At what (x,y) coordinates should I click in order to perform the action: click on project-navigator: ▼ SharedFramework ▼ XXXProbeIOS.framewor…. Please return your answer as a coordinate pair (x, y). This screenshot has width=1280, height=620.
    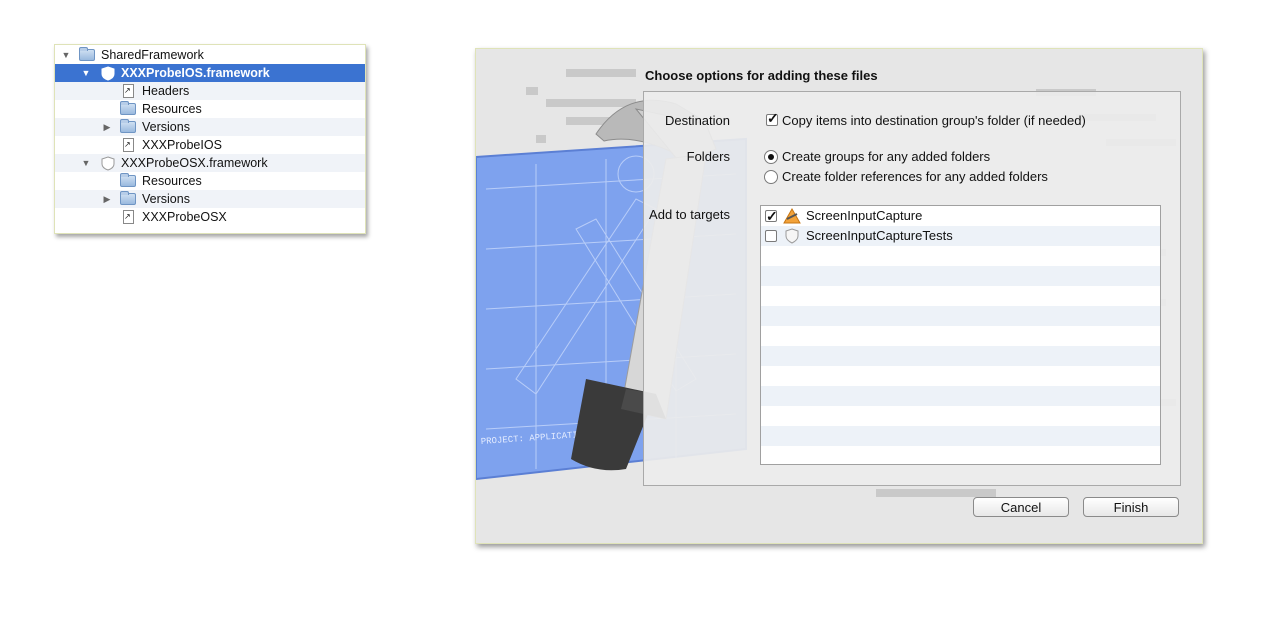
    Looking at the image, I should click on (210, 139).